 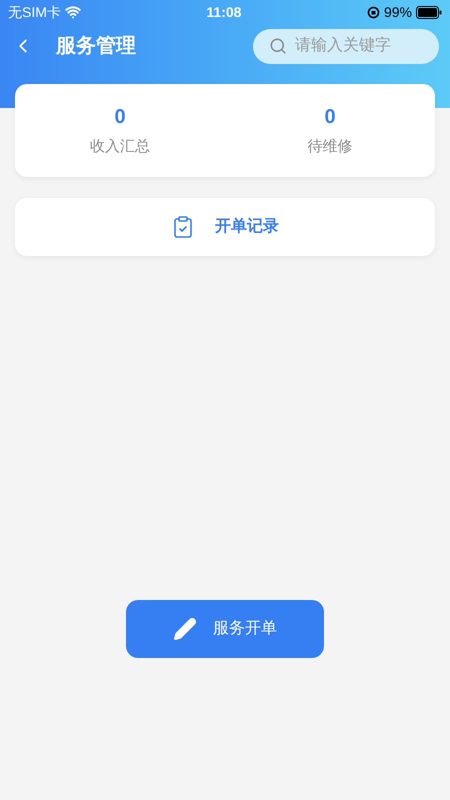 What do you see at coordinates (183, 227) in the screenshot?
I see `clipboard-check-icon` at bounding box center [183, 227].